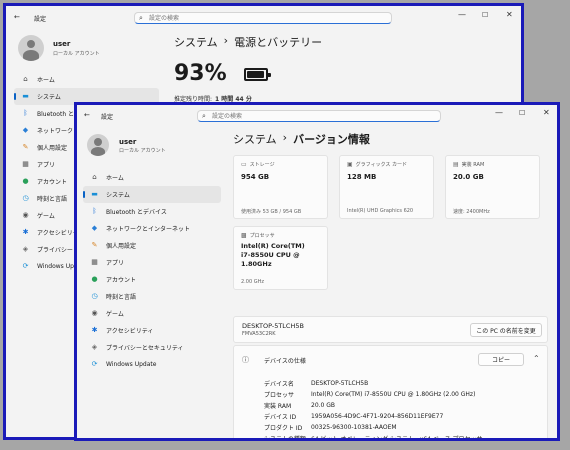 The height and width of the screenshot is (450, 570). Describe the element at coordinates (256, 264) in the screenshot. I see `processor-value-line: 1.80GHz` at that location.